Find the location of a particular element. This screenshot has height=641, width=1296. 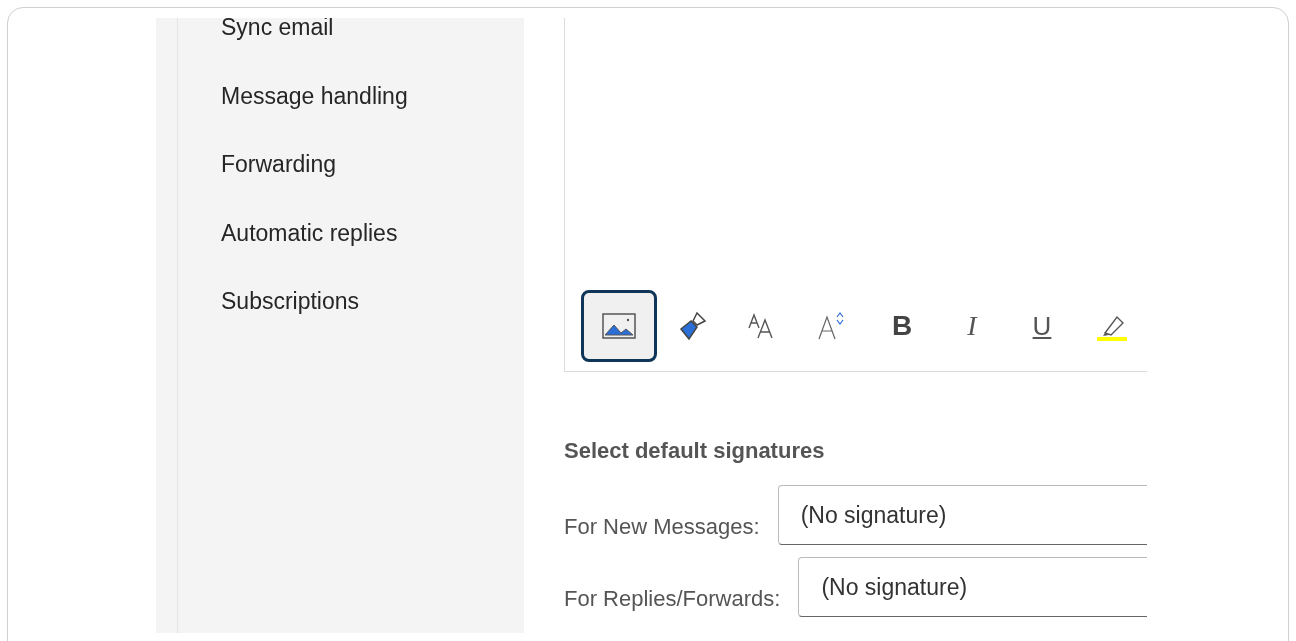

sidebar-item: Subscriptions is located at coordinates (314, 324).